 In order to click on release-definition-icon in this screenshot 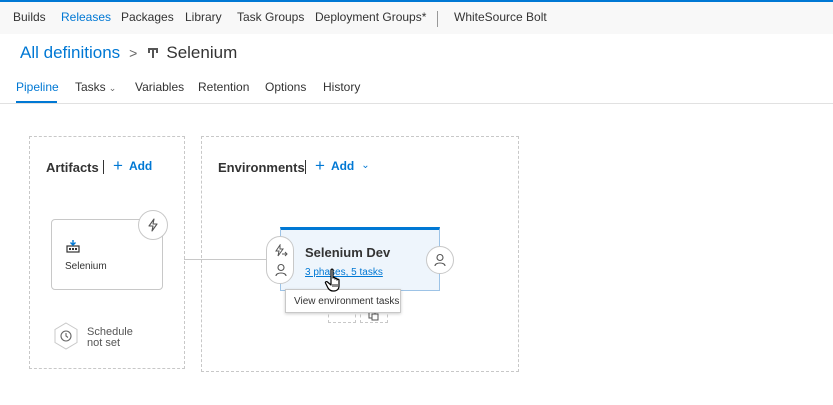, I will do `click(153, 53)`.